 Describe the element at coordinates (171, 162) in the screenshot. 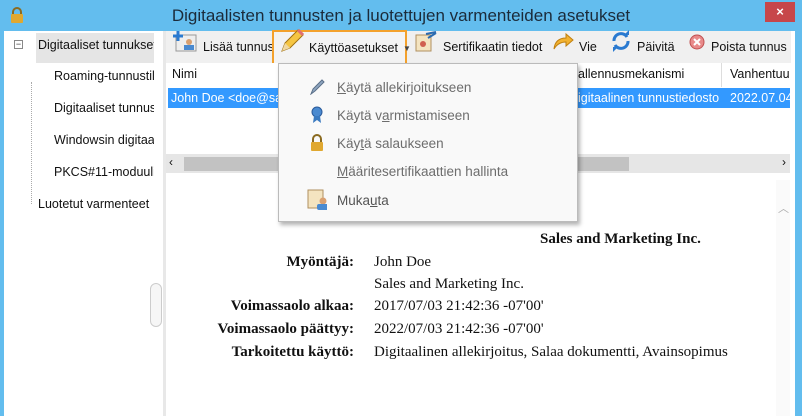

I see `scroll-left-icon: ‹` at that location.